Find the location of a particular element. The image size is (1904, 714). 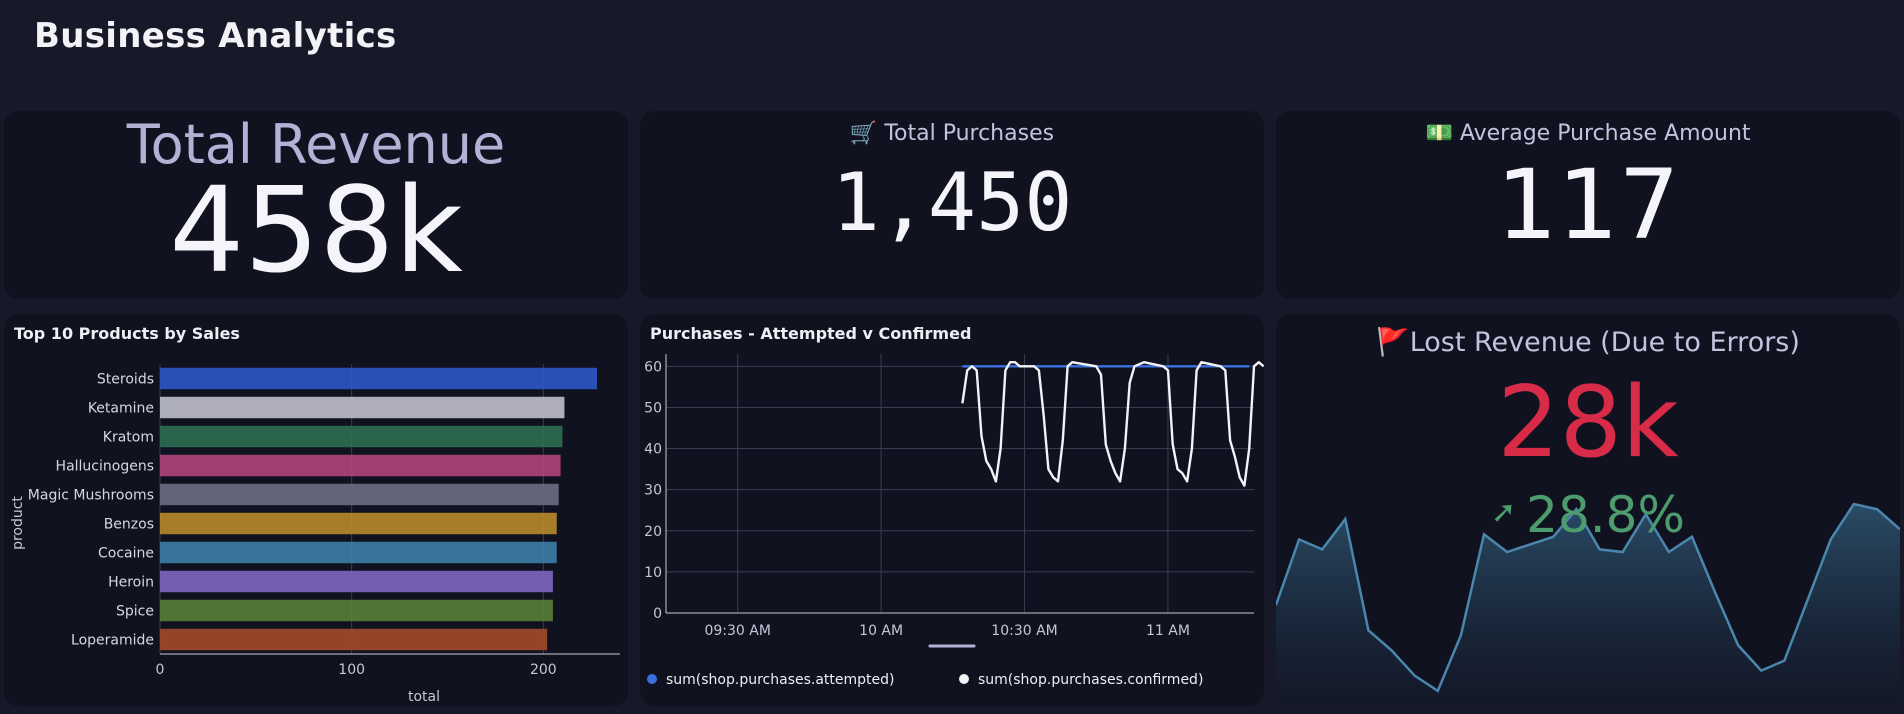

bar-spice is located at coordinates (356, 610).